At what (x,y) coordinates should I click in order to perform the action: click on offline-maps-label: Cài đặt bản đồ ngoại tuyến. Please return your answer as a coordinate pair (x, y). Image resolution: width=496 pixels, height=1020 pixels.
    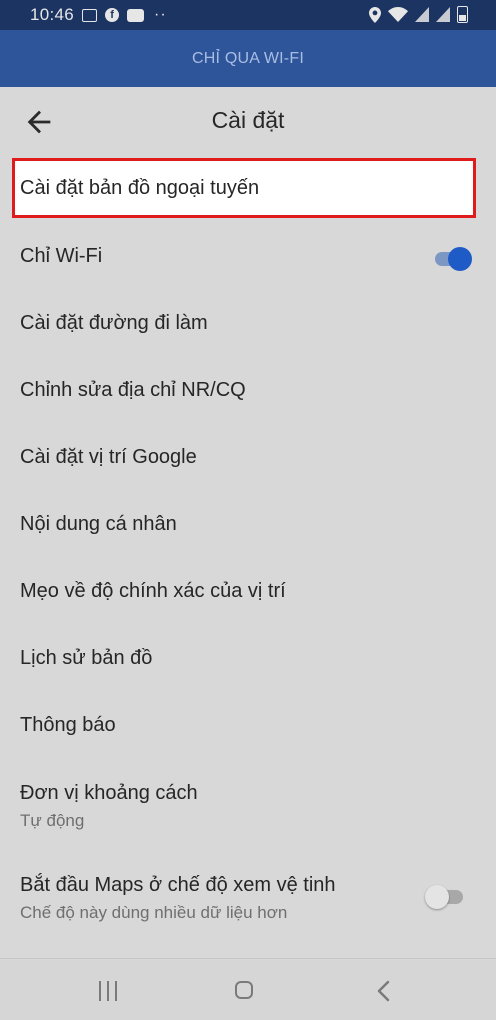
    Looking at the image, I should click on (140, 188).